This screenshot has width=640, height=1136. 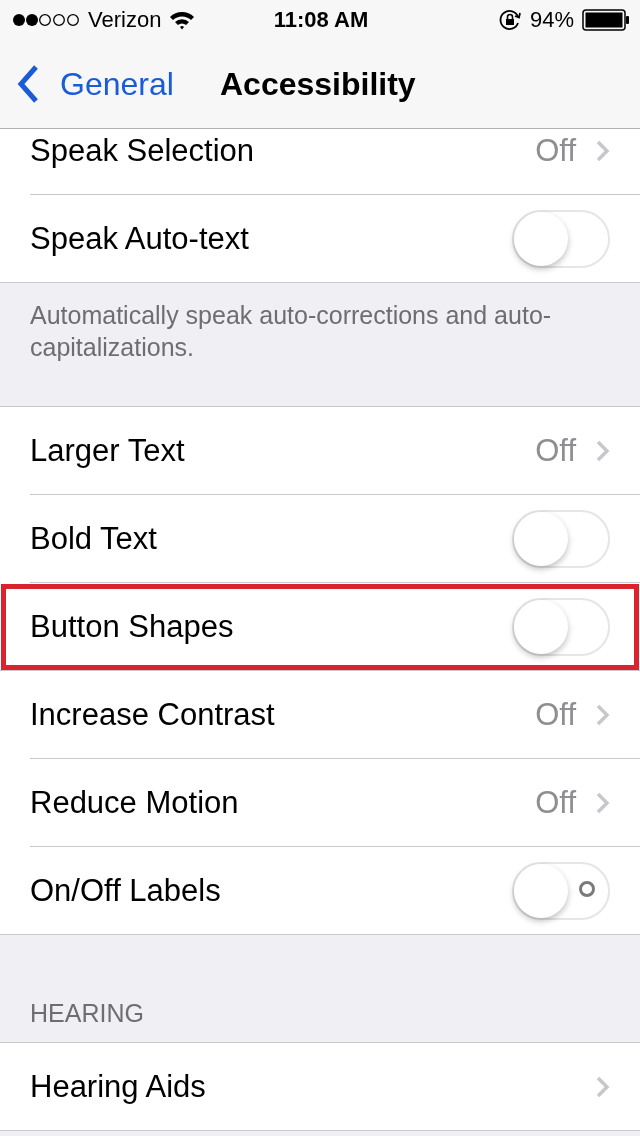 I want to click on row-label: Button Shapes, so click(x=132, y=626).